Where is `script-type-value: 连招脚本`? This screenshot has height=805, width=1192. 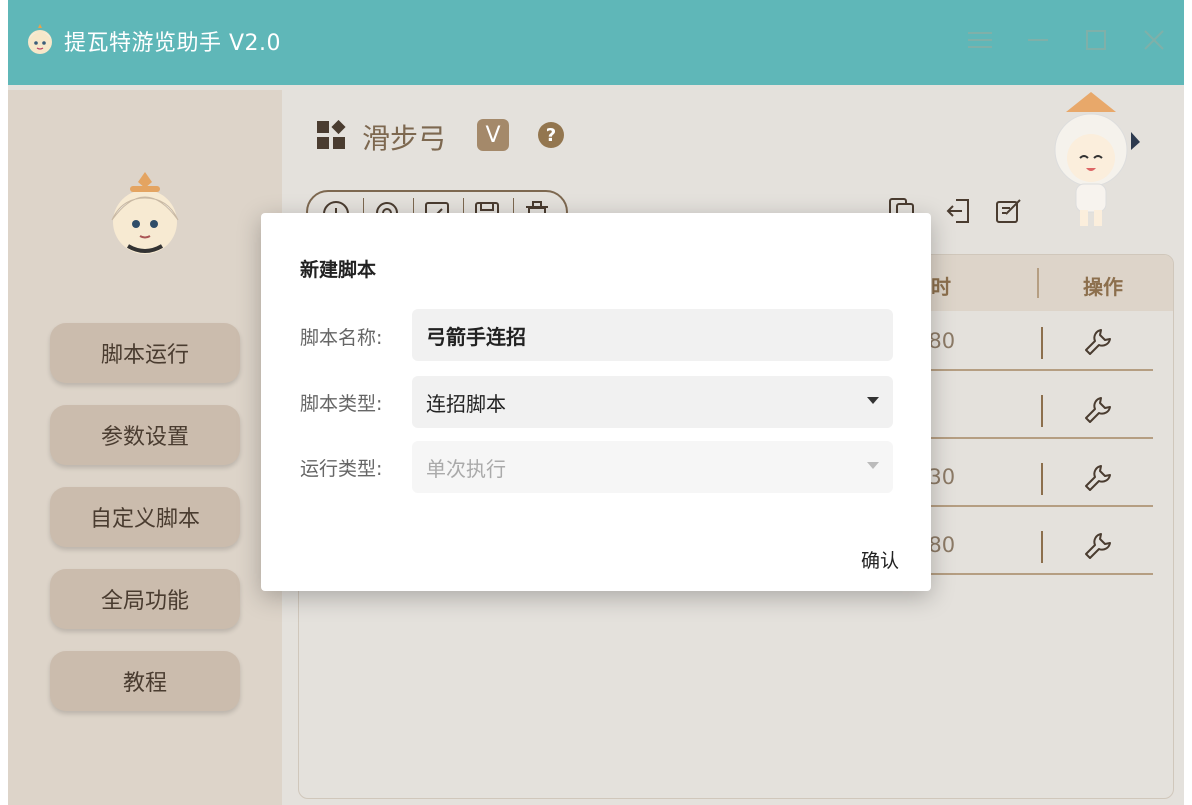 script-type-value: 连招脚本 is located at coordinates (466, 403).